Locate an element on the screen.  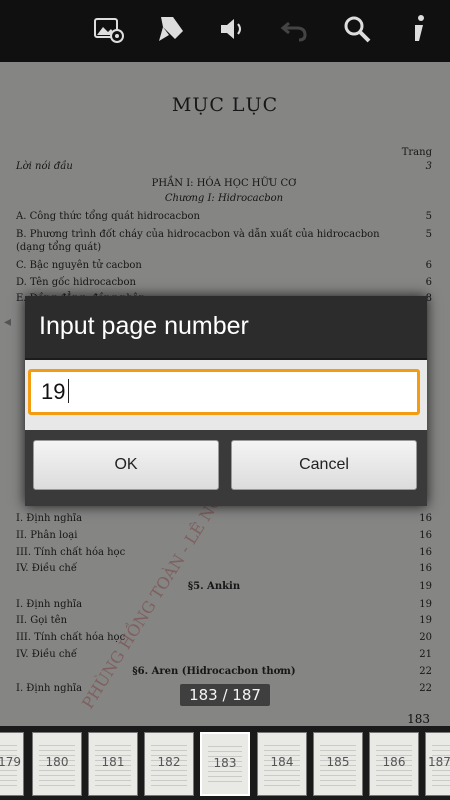
undo-icon is located at coordinates (295, 31).